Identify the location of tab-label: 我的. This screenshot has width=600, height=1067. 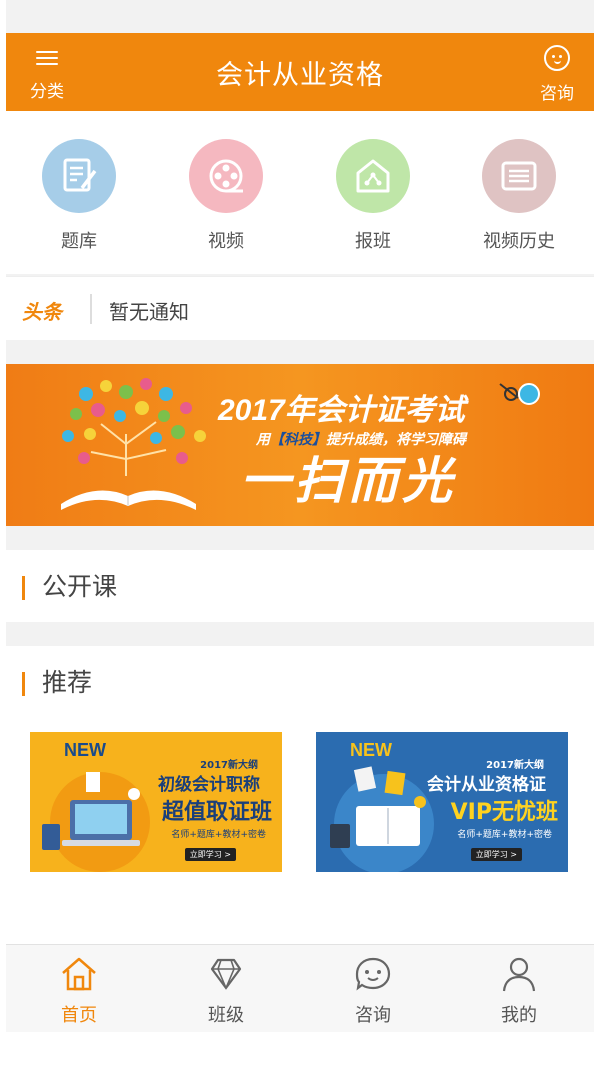
(519, 1015).